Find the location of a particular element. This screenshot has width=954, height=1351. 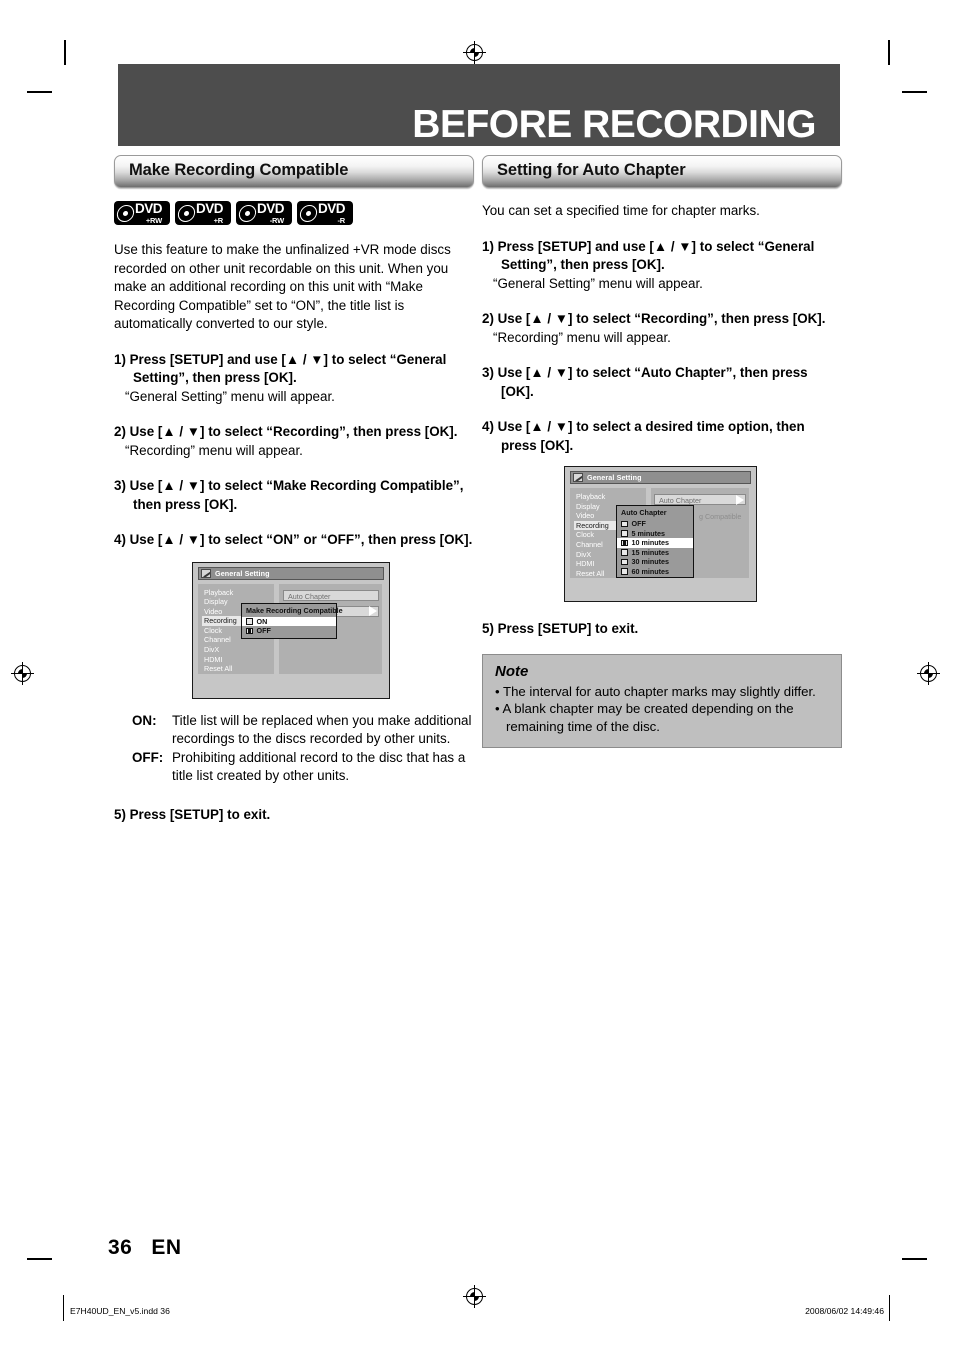

language-code: EN is located at coordinates (166, 1247).